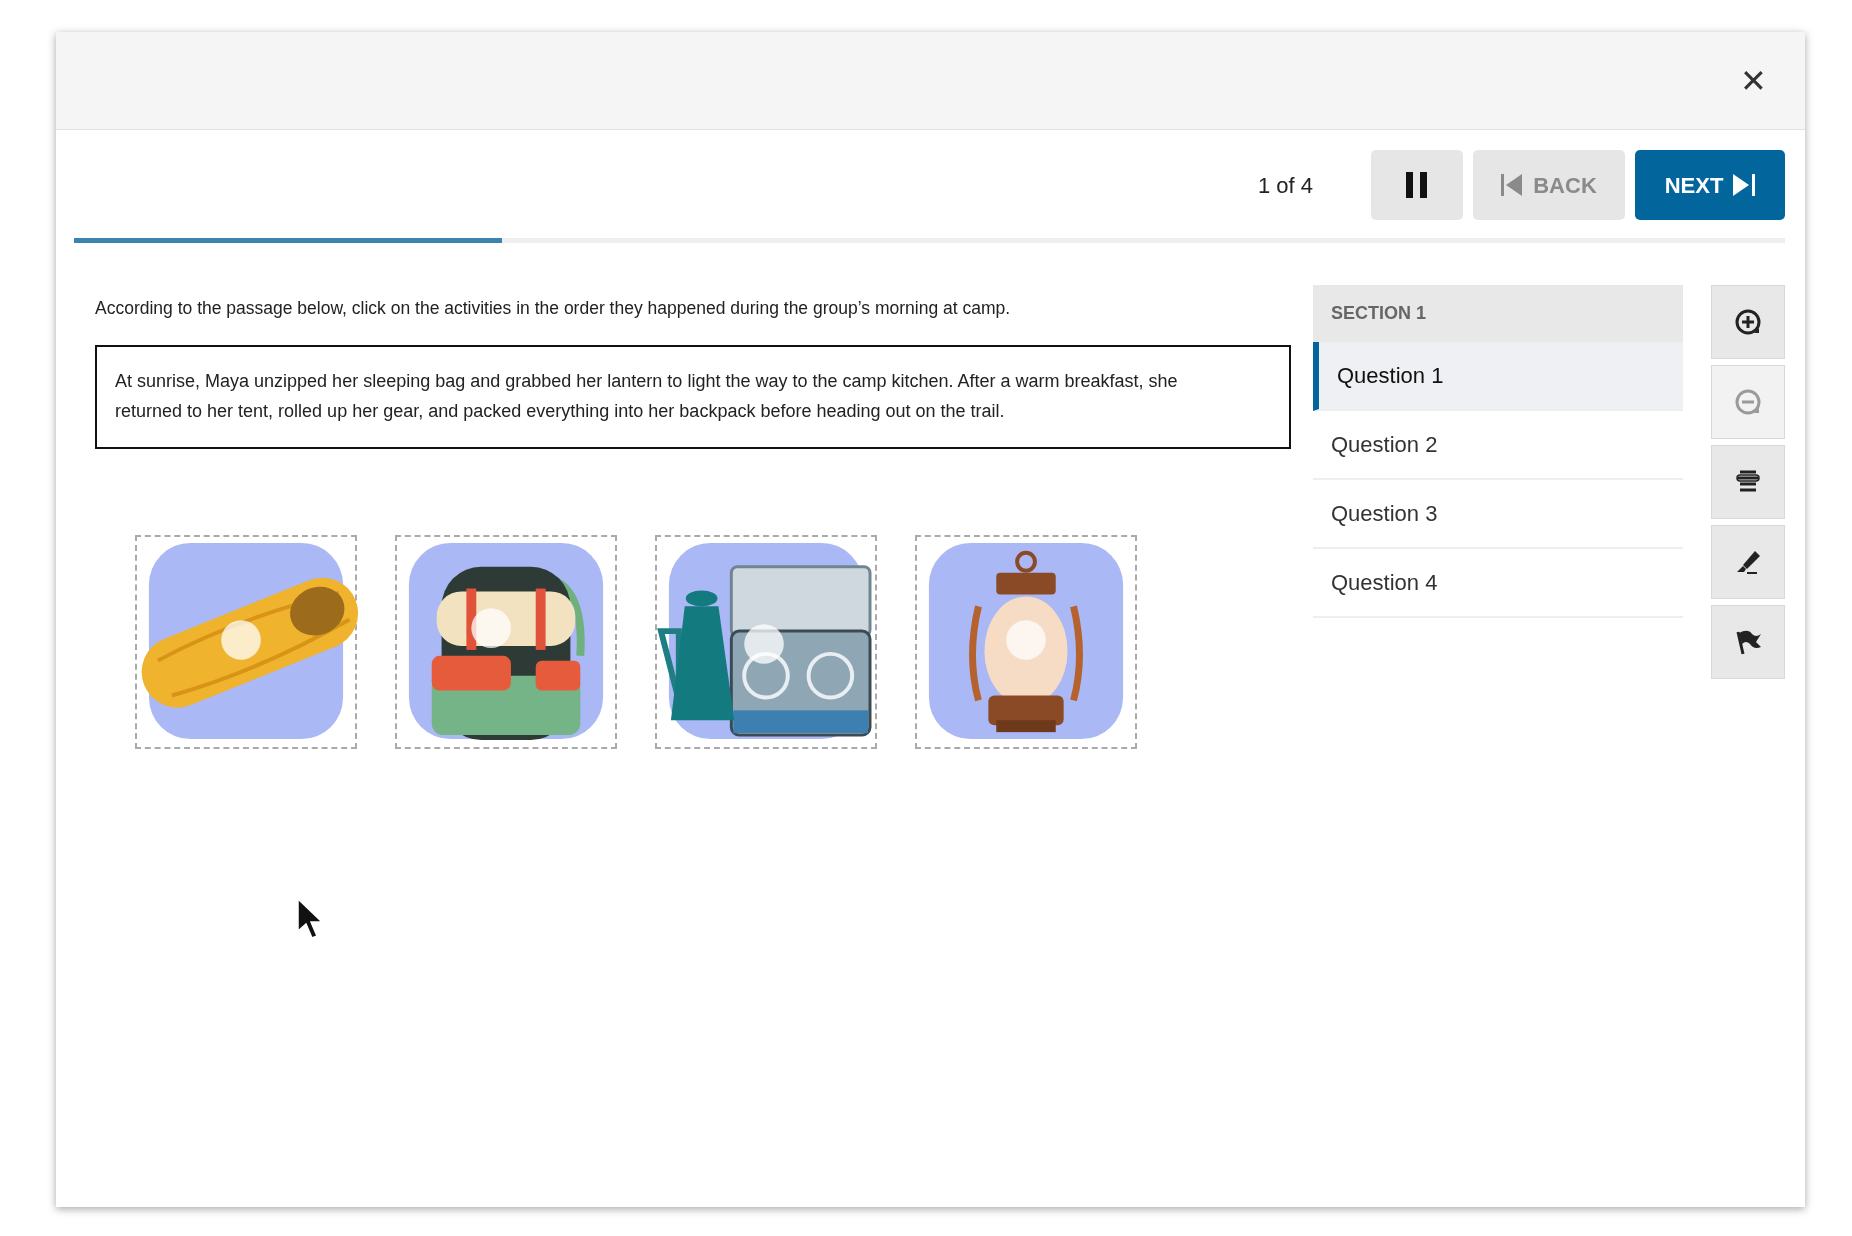  Describe the element at coordinates (1753, 80) in the screenshot. I see `close-button: ✕` at that location.